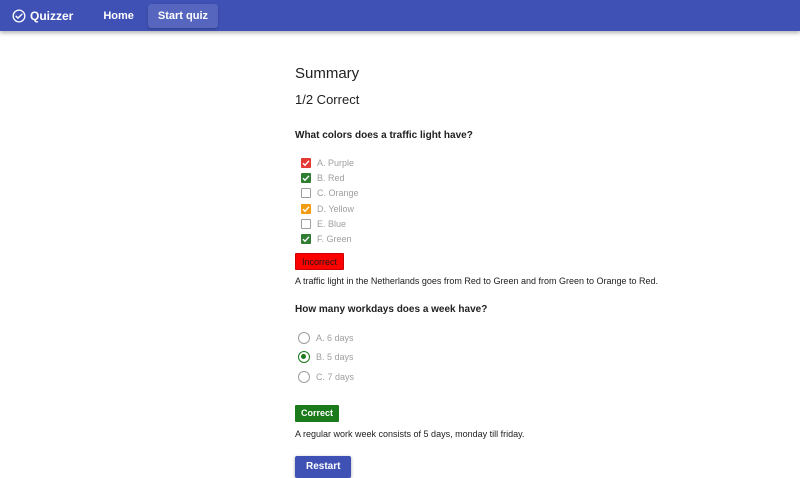 This screenshot has width=800, height=478. I want to click on question-2-options: A. 6 days B. 5 days C. 7 days, so click(535, 357).